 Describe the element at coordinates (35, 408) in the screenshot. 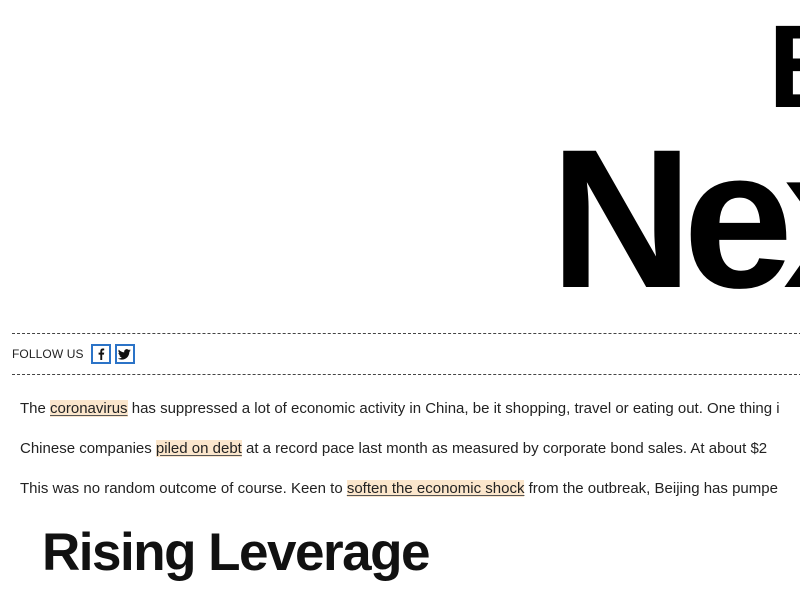

I see `paragraph-text: The` at that location.